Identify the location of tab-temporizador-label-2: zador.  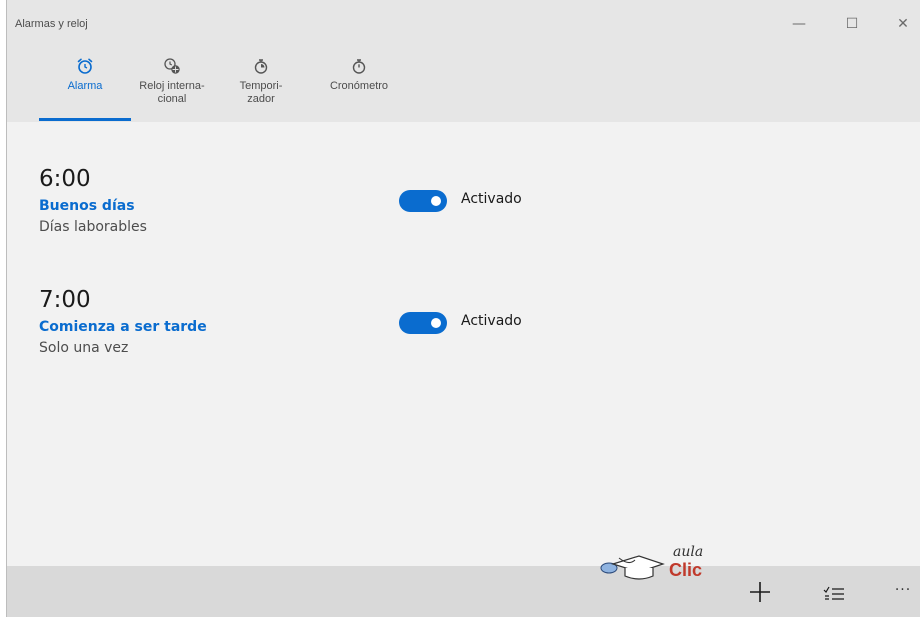
(261, 99).